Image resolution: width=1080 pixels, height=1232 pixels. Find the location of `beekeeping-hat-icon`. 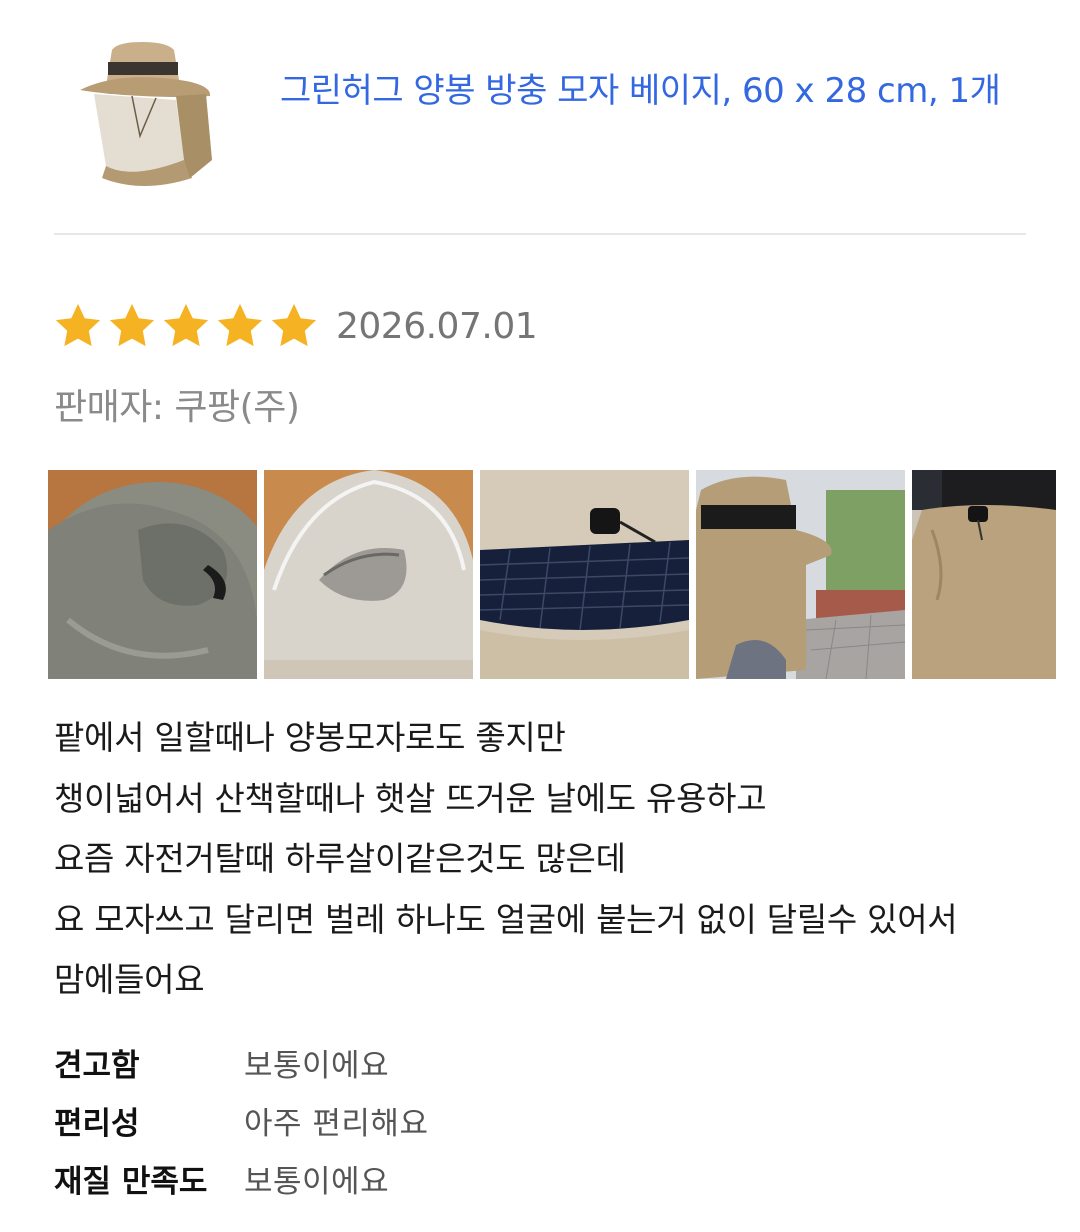

beekeeping-hat-icon is located at coordinates (146, 114).